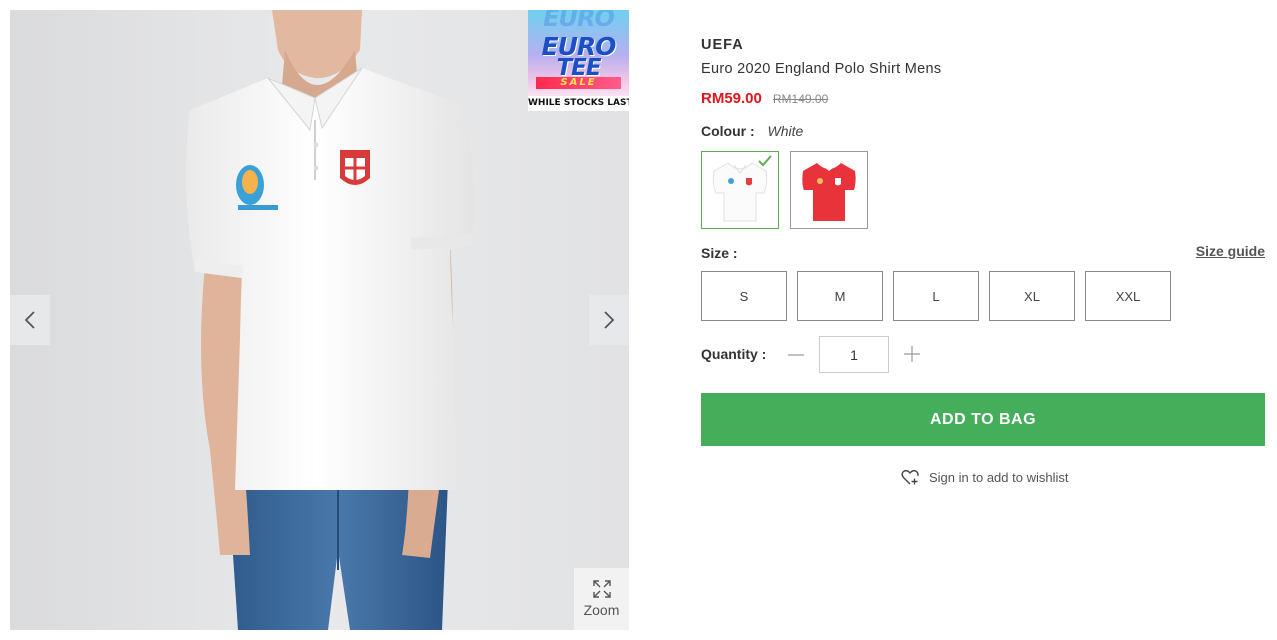 This screenshot has width=1277, height=640. I want to click on gallery-next-button, so click(609, 320).